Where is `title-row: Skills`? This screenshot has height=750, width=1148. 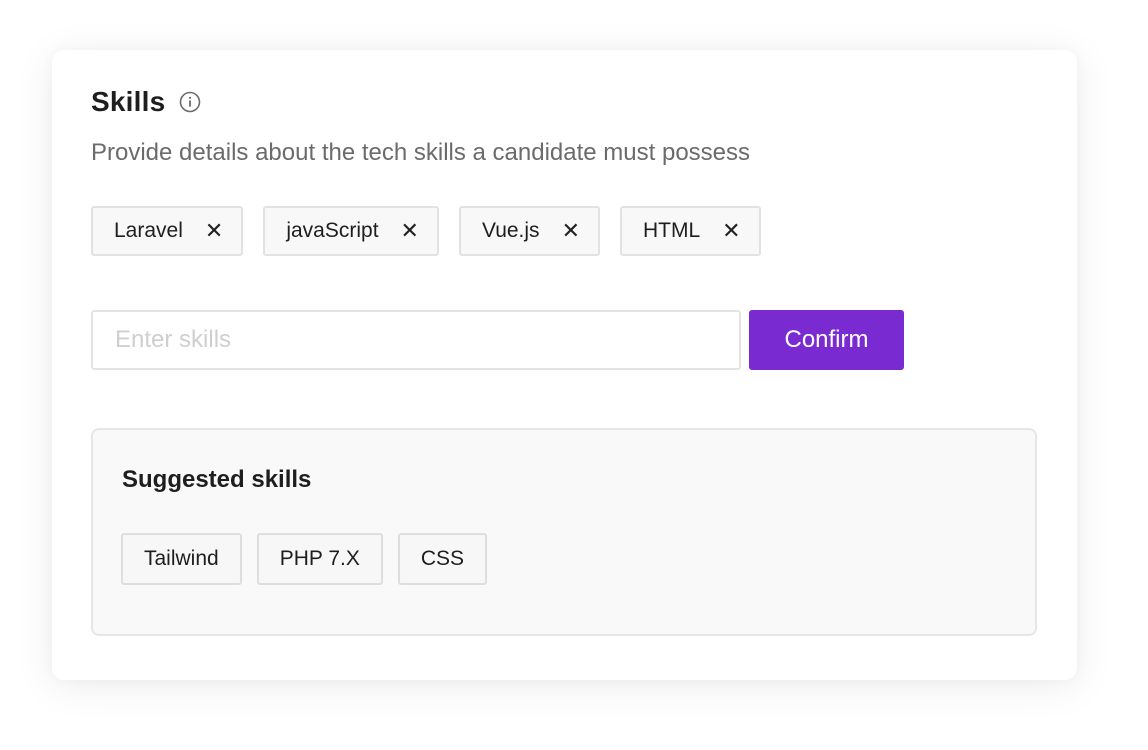
title-row: Skills is located at coordinates (146, 102).